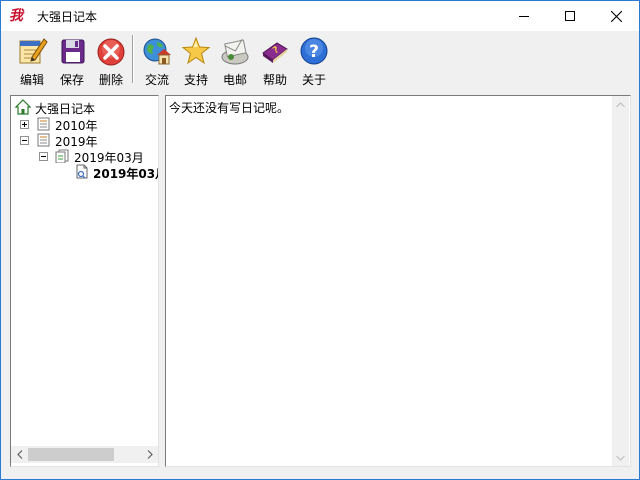 The height and width of the screenshot is (480, 640). I want to click on chevron-down-icon, so click(620, 458).